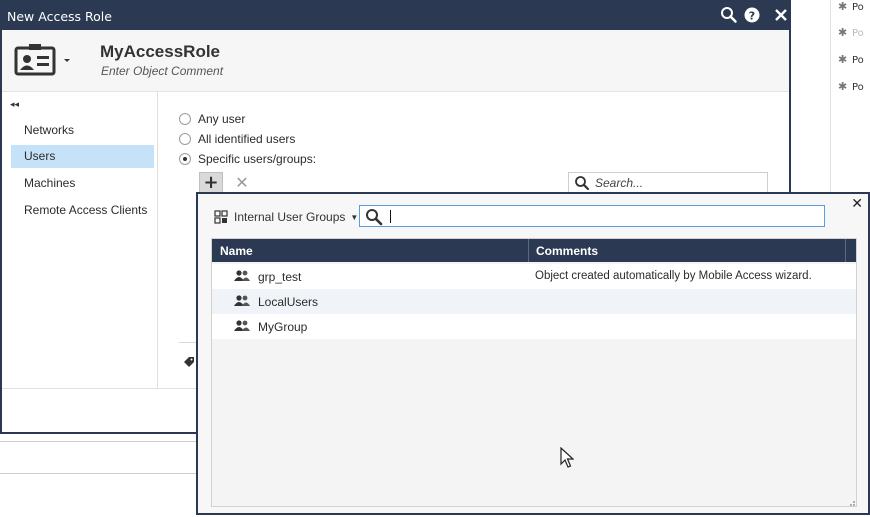 This screenshot has width=870, height=517. Describe the element at coordinates (14, 105) in the screenshot. I see `collapse-icon: ◂◂` at that location.